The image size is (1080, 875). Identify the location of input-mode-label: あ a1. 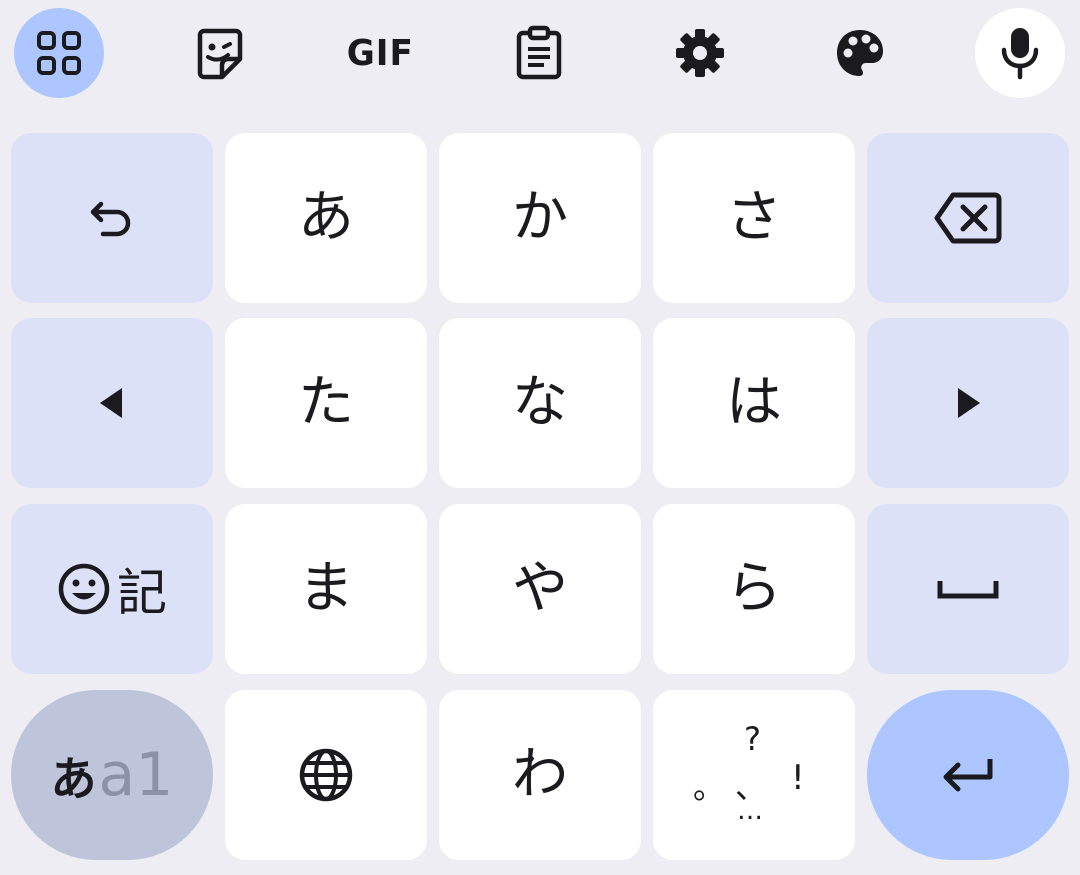
(112, 775).